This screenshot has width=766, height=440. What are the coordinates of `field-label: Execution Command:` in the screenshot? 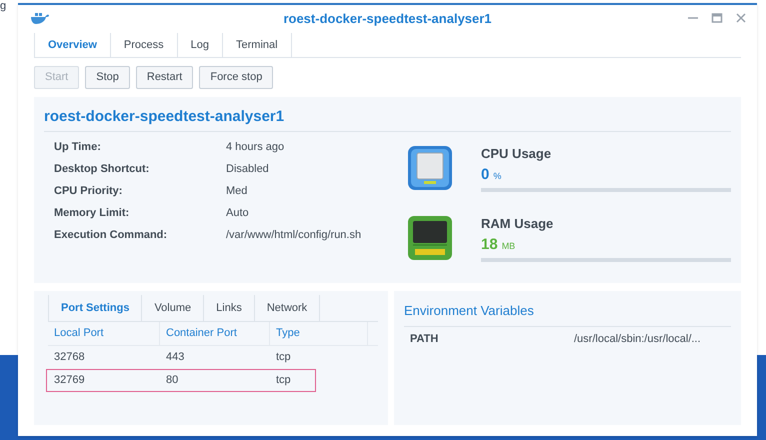 It's located at (111, 235).